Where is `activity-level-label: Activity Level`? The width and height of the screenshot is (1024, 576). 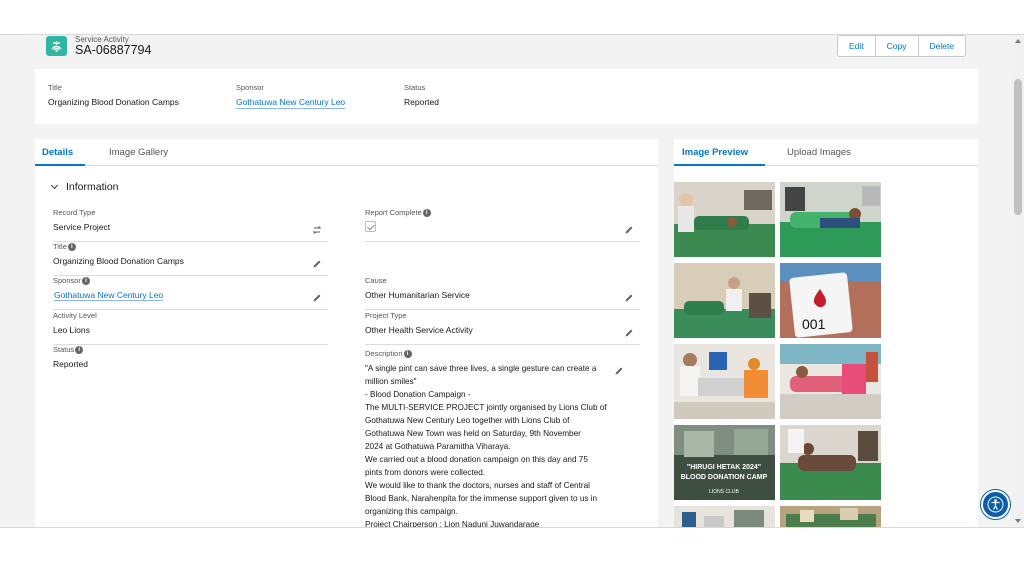
activity-level-label: Activity Level is located at coordinates (75, 315).